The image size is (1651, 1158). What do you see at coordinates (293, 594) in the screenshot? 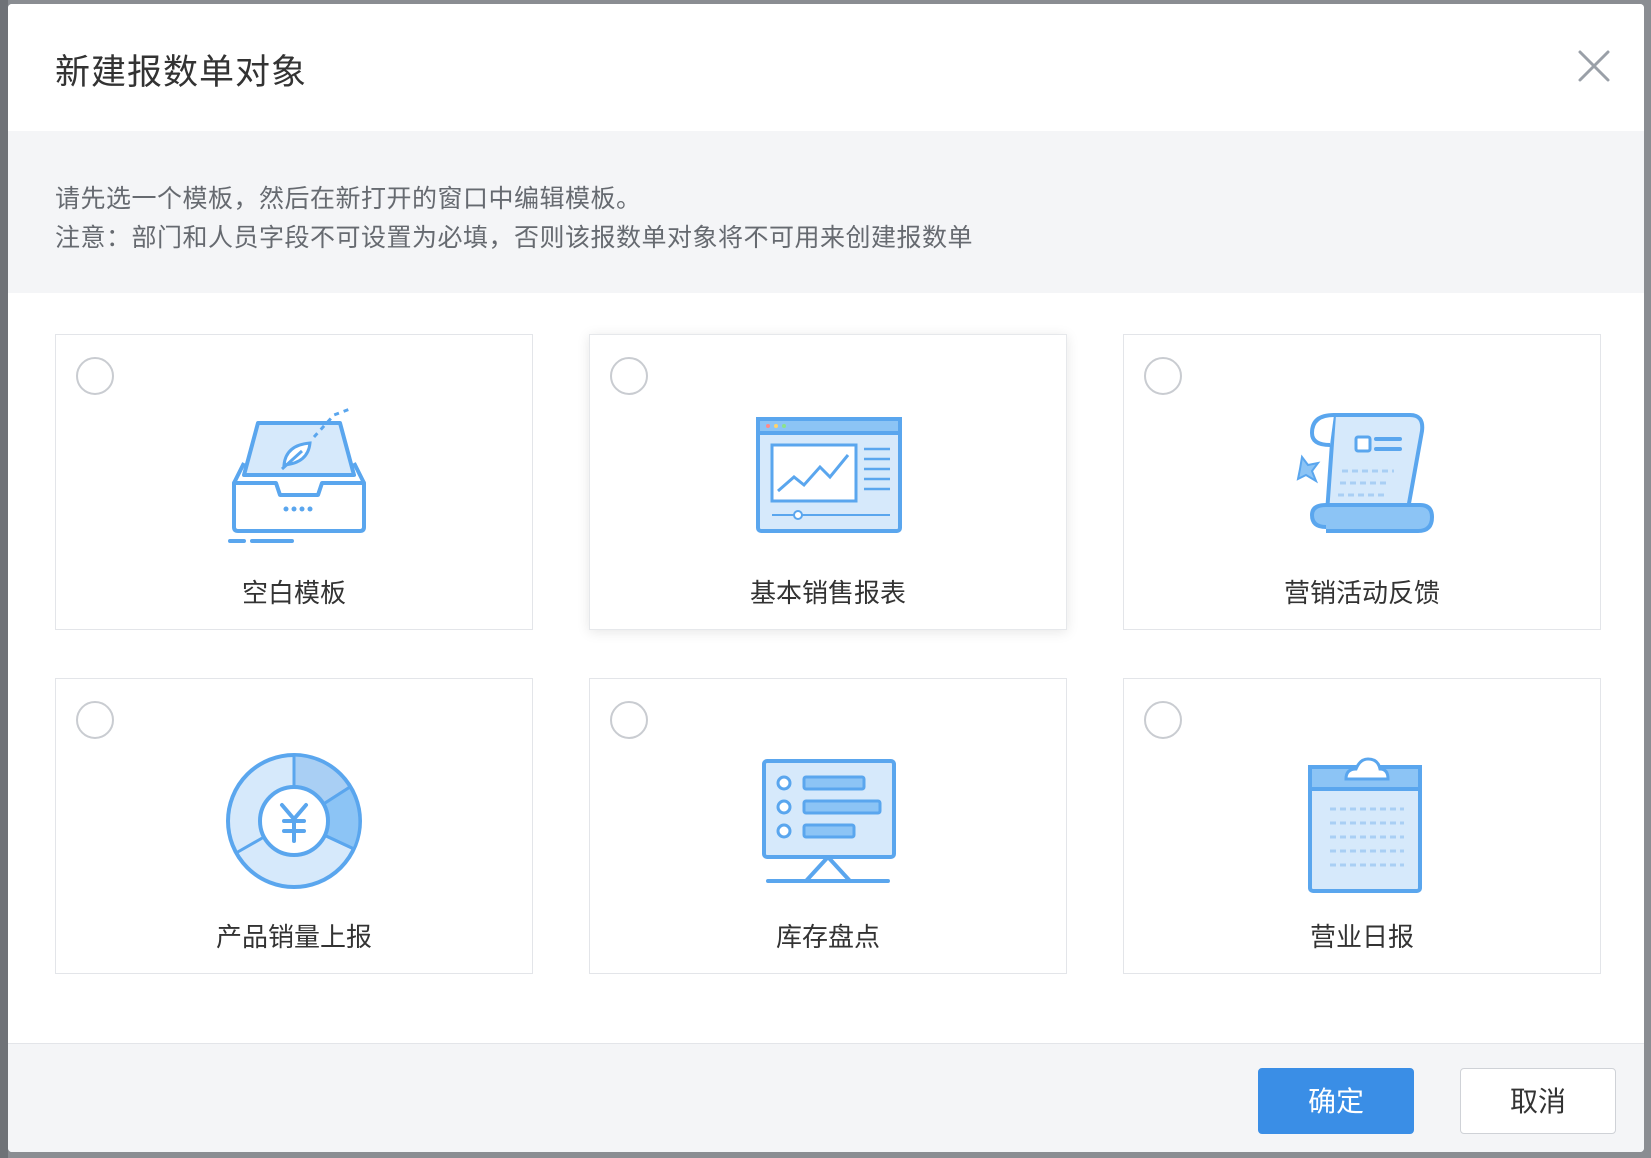
I see `template-label: 空白模板` at bounding box center [293, 594].